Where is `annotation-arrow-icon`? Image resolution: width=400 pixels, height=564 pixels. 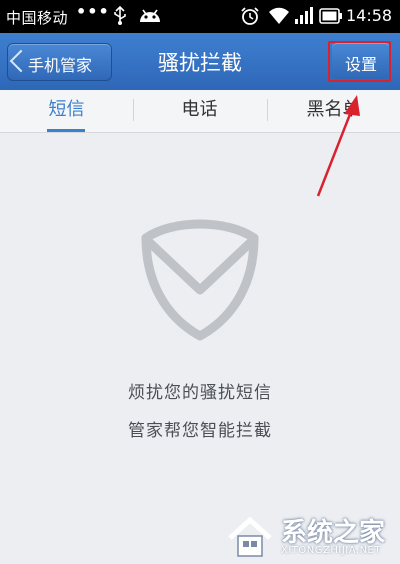 annotation-arrow-icon is located at coordinates (335, 146).